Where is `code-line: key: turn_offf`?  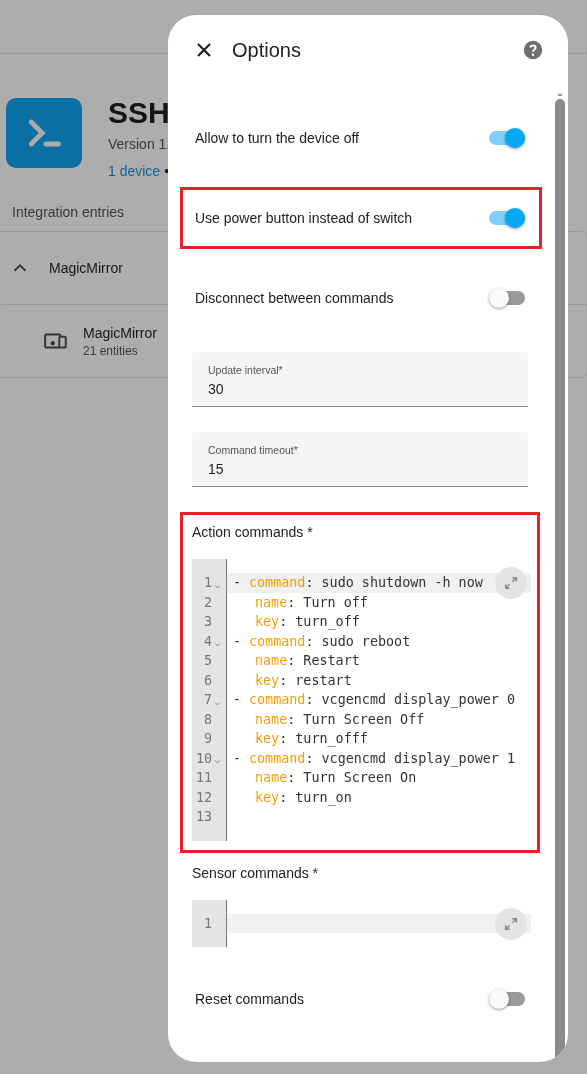 code-line: key: turn_offf is located at coordinates (311, 738).